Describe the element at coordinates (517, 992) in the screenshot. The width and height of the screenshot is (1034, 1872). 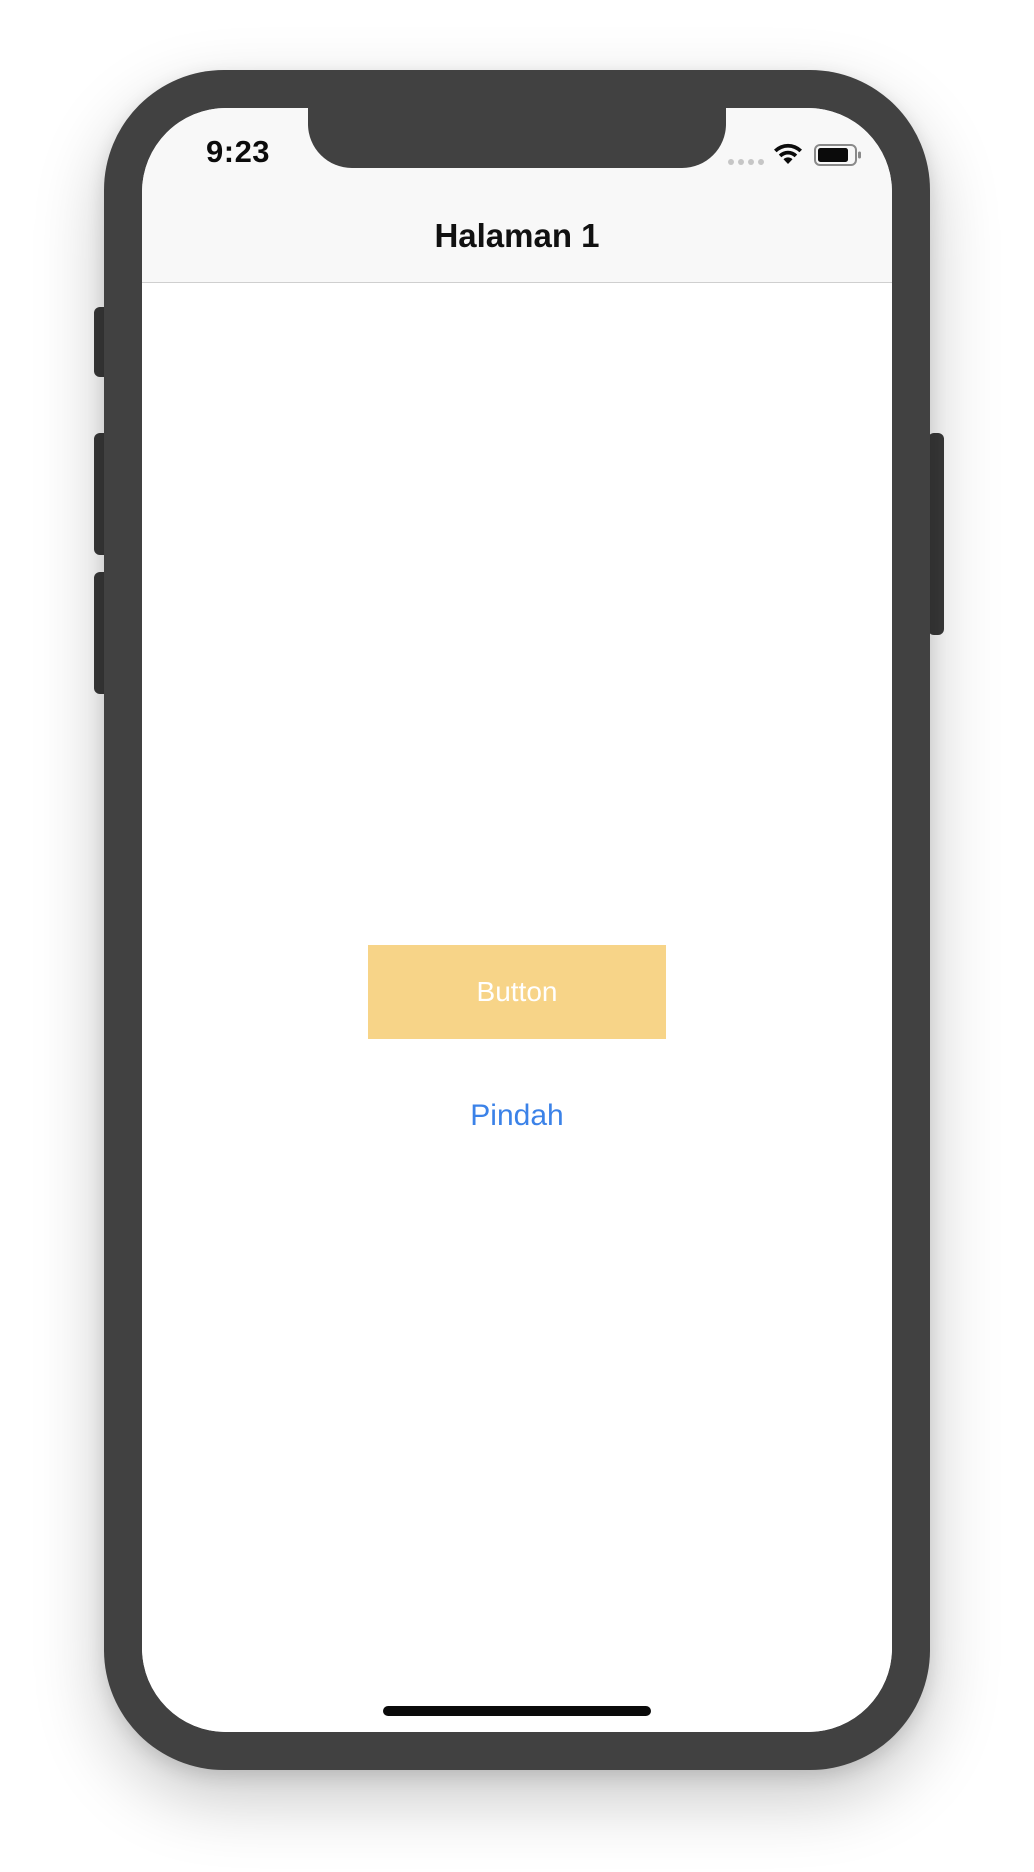
I see `primary-button: Button` at that location.